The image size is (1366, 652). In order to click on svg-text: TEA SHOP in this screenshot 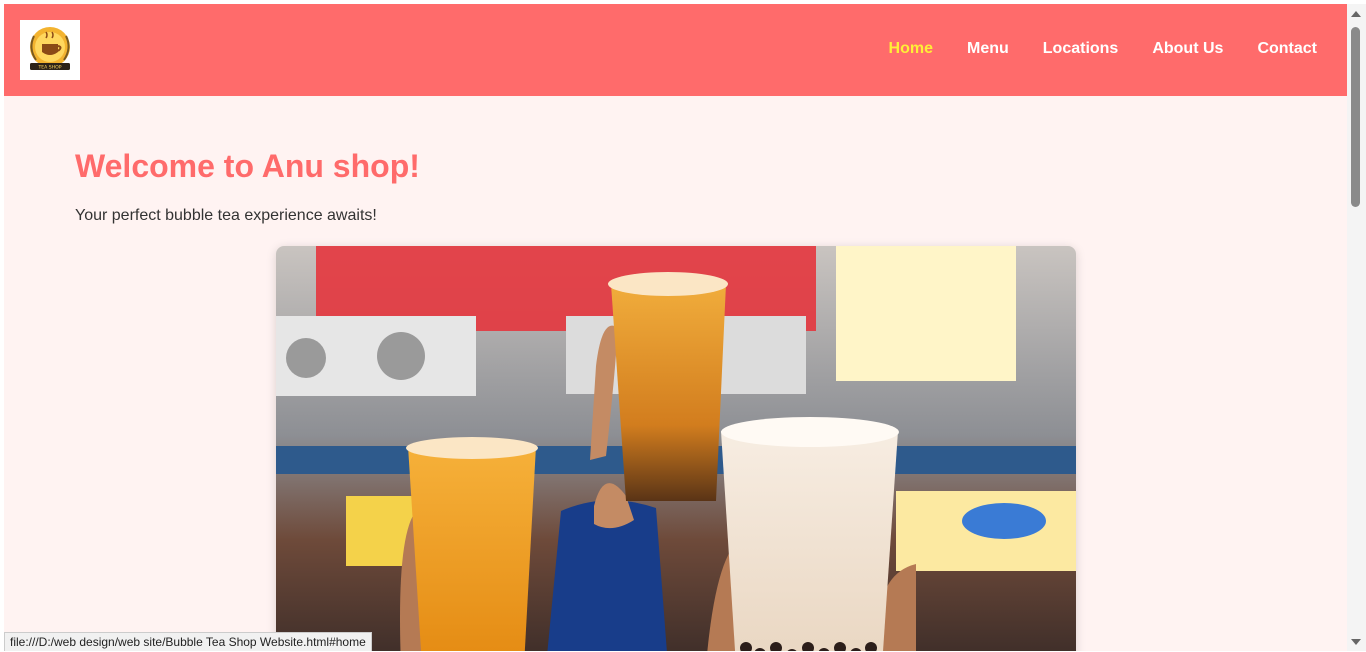, I will do `click(49, 68)`.